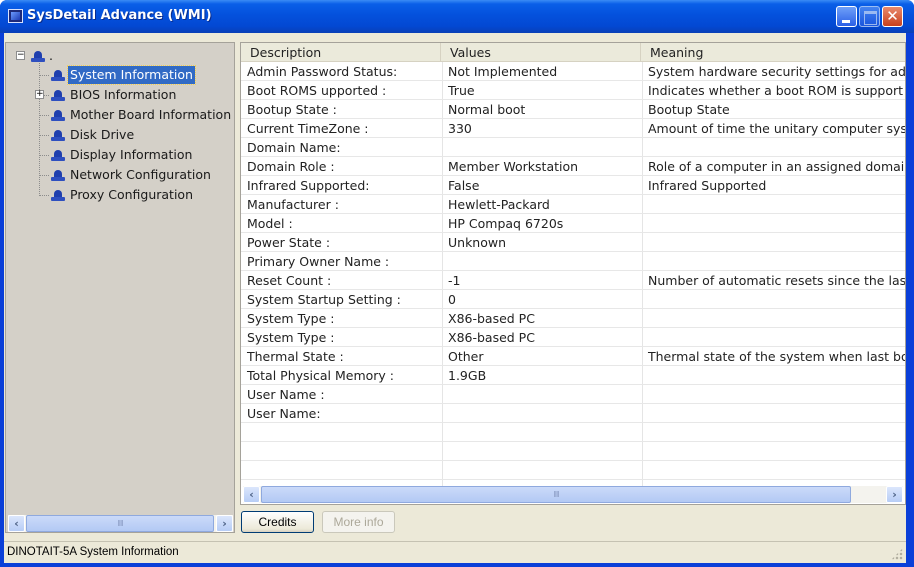  What do you see at coordinates (318, 261) in the screenshot?
I see `cell-description: Primary Owner Name :` at bounding box center [318, 261].